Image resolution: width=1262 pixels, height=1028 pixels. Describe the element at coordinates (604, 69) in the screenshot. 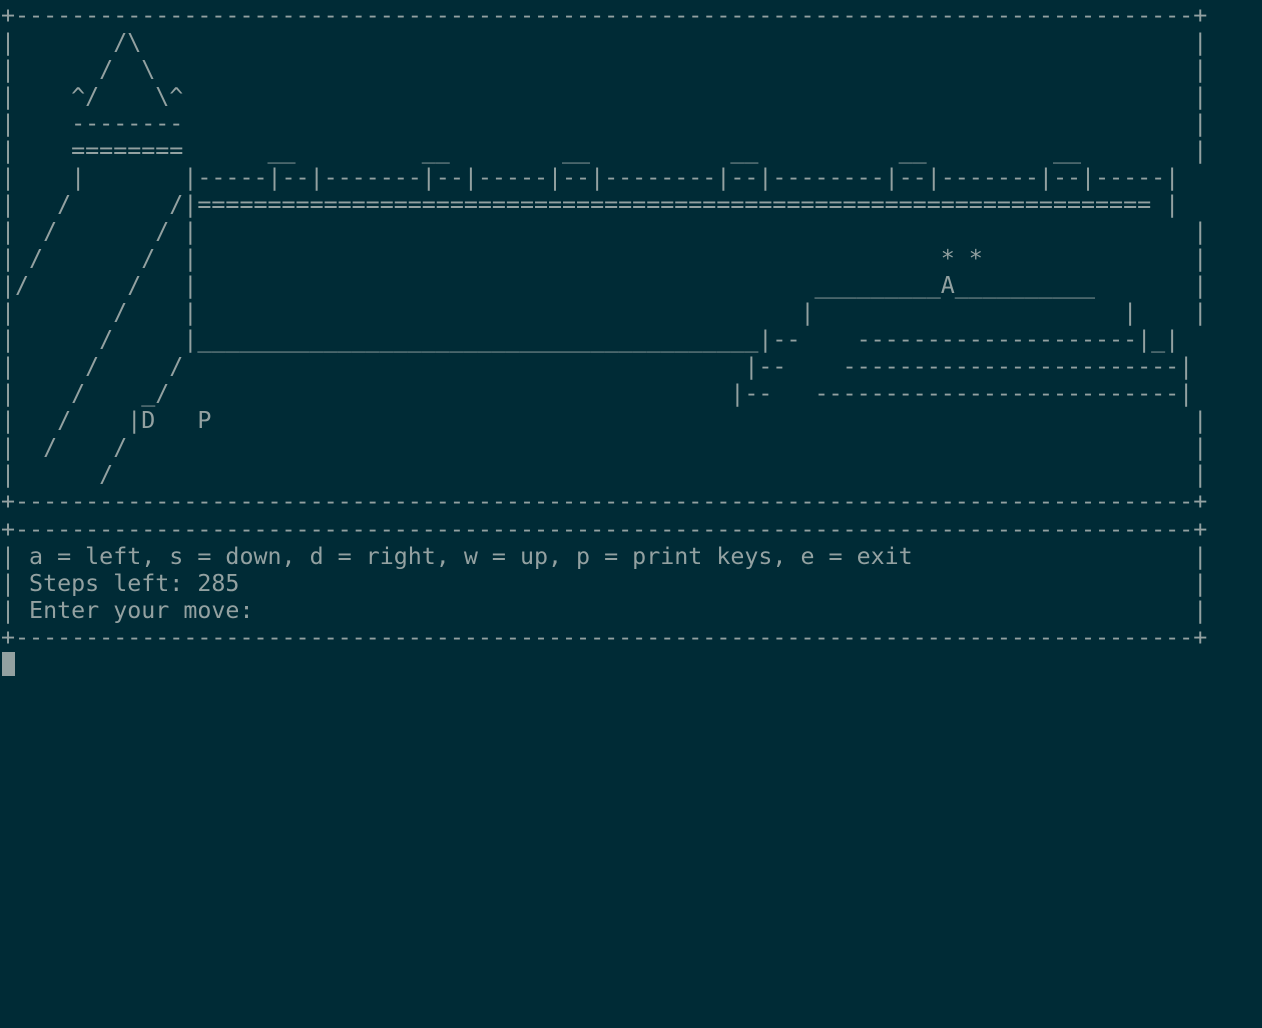

I see `map-row: | / \ |` at that location.